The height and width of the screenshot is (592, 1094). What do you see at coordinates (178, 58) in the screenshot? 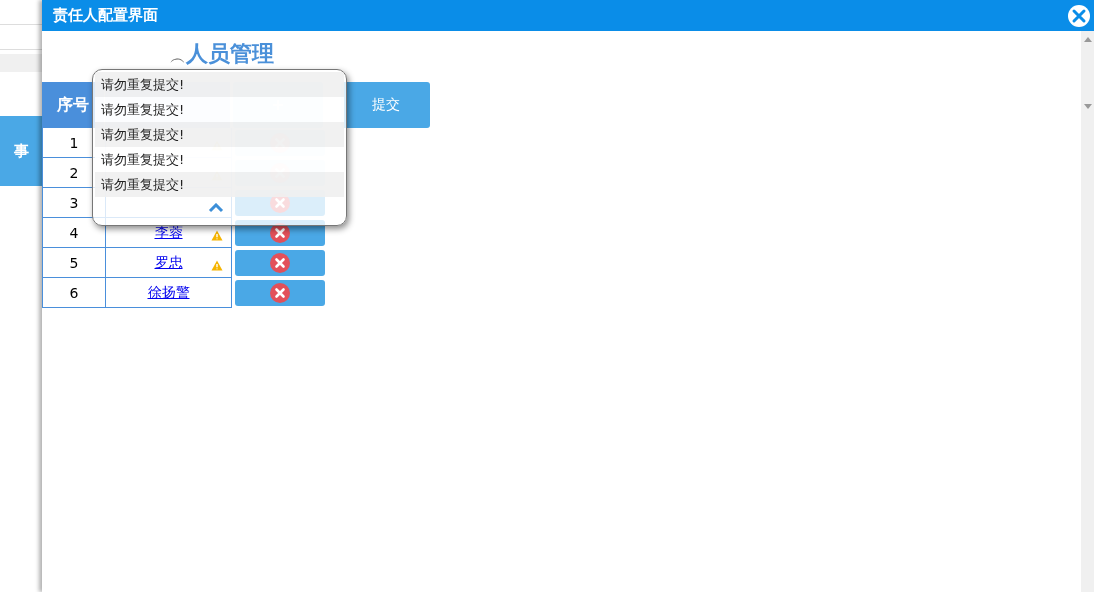
I see `heading-mark: ︵` at bounding box center [178, 58].